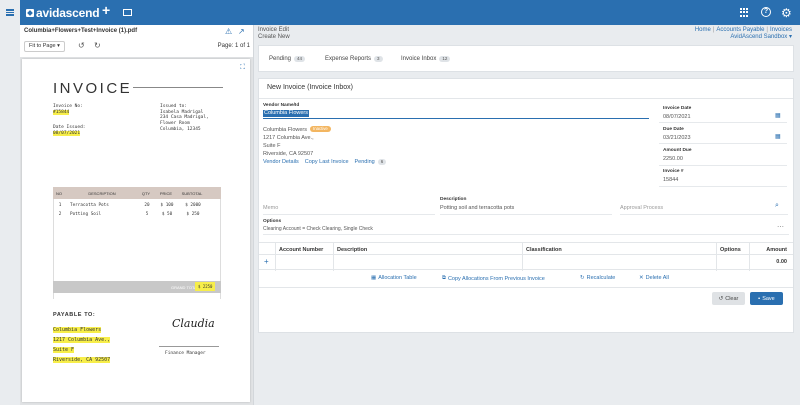 Image resolution: width=800 pixels, height=405 pixels. Describe the element at coordinates (426, 59) in the screenshot. I see `tab-invoice-inbox: Invoice Inbox 12` at that location.